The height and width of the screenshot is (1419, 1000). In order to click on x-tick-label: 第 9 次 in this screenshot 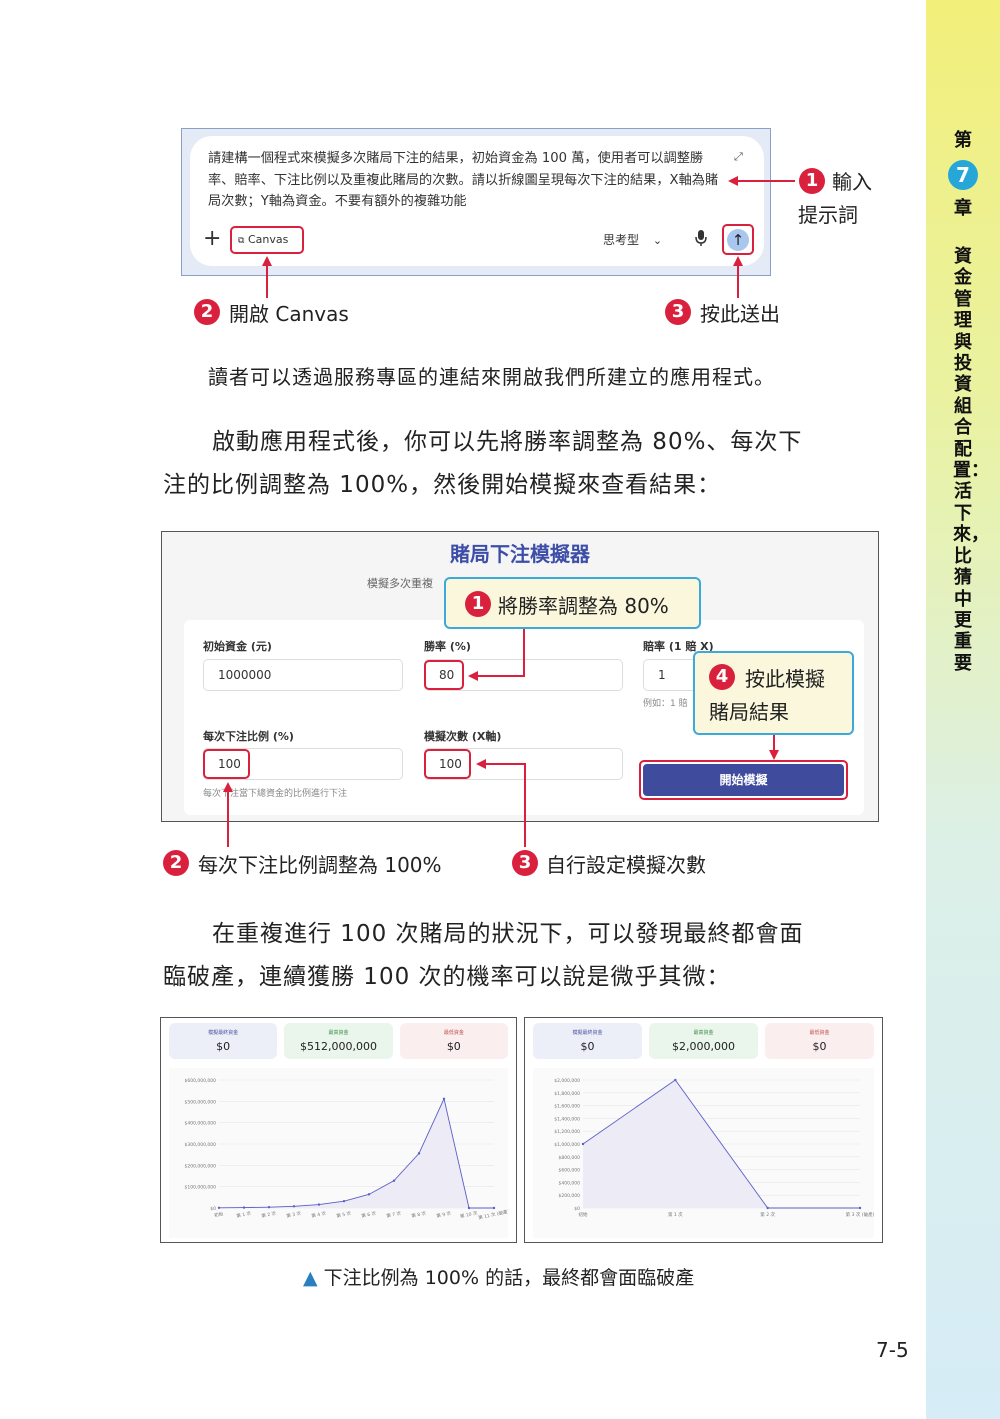, I will do `click(444, 1214)`.